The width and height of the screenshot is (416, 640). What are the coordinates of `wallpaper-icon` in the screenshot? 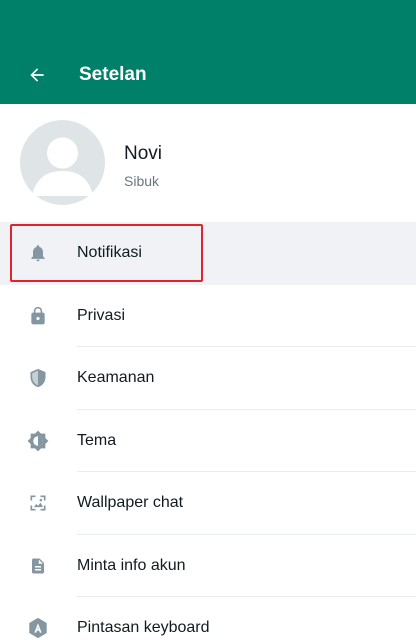 It's located at (38, 503).